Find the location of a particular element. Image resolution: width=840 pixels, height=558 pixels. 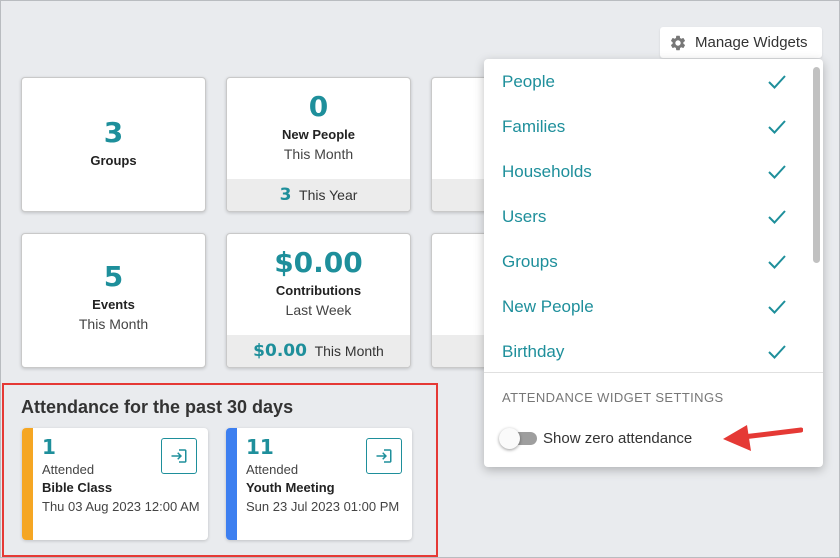

attendance-date: Thu 03 Aug 2023 12:00 AM is located at coordinates (121, 506).